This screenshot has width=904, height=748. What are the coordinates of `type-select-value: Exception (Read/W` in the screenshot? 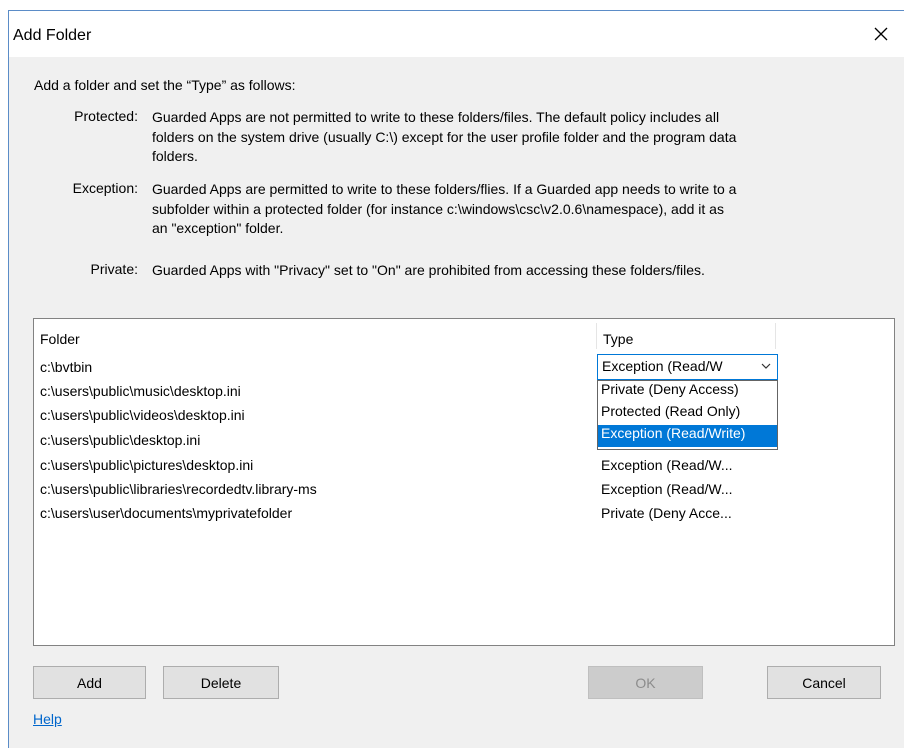 It's located at (662, 366).